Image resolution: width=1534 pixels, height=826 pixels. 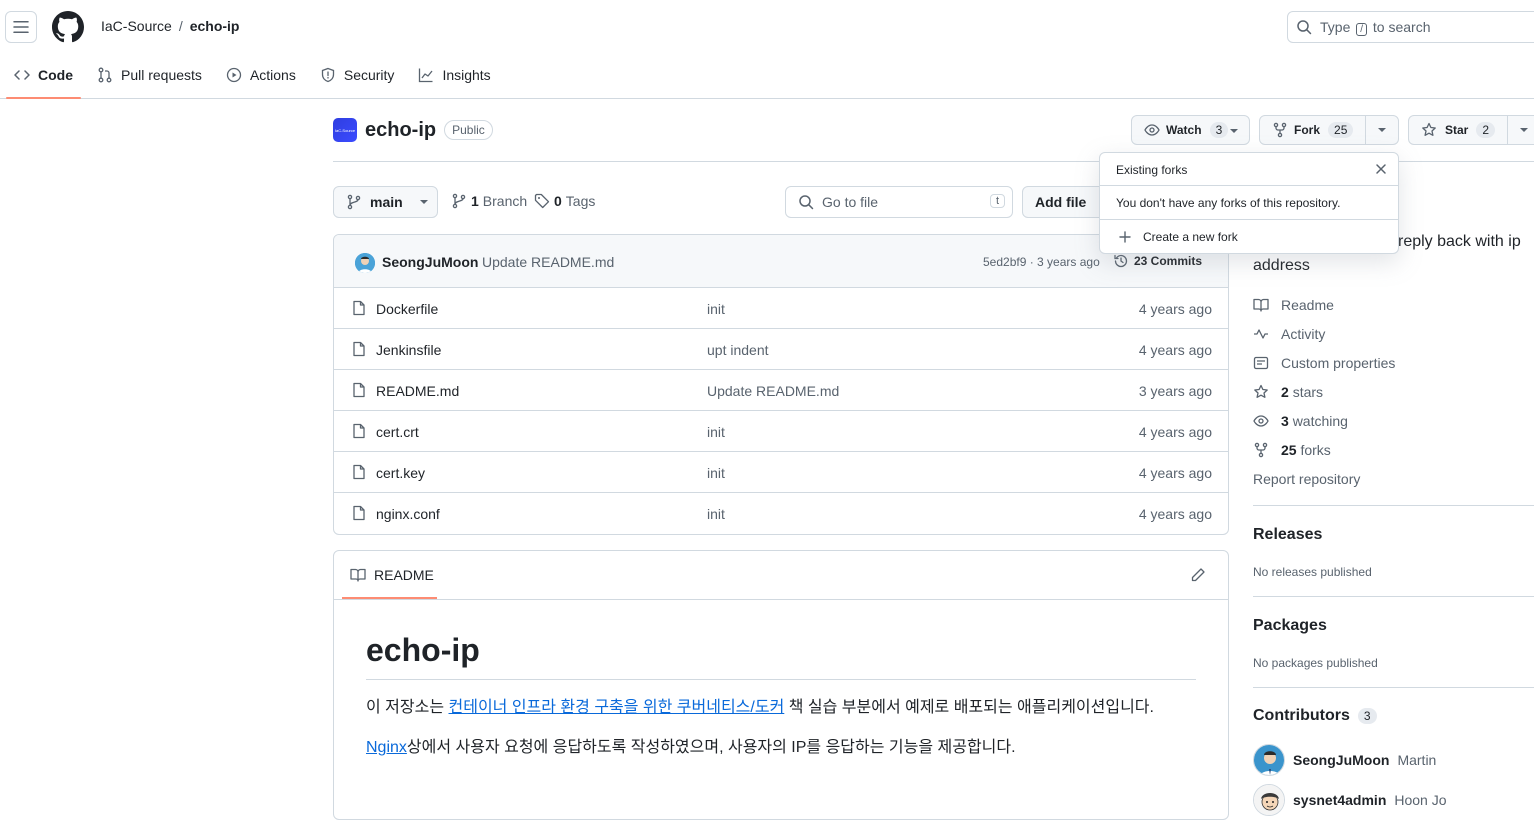 I want to click on tab-actions: Actions, so click(x=261, y=75).